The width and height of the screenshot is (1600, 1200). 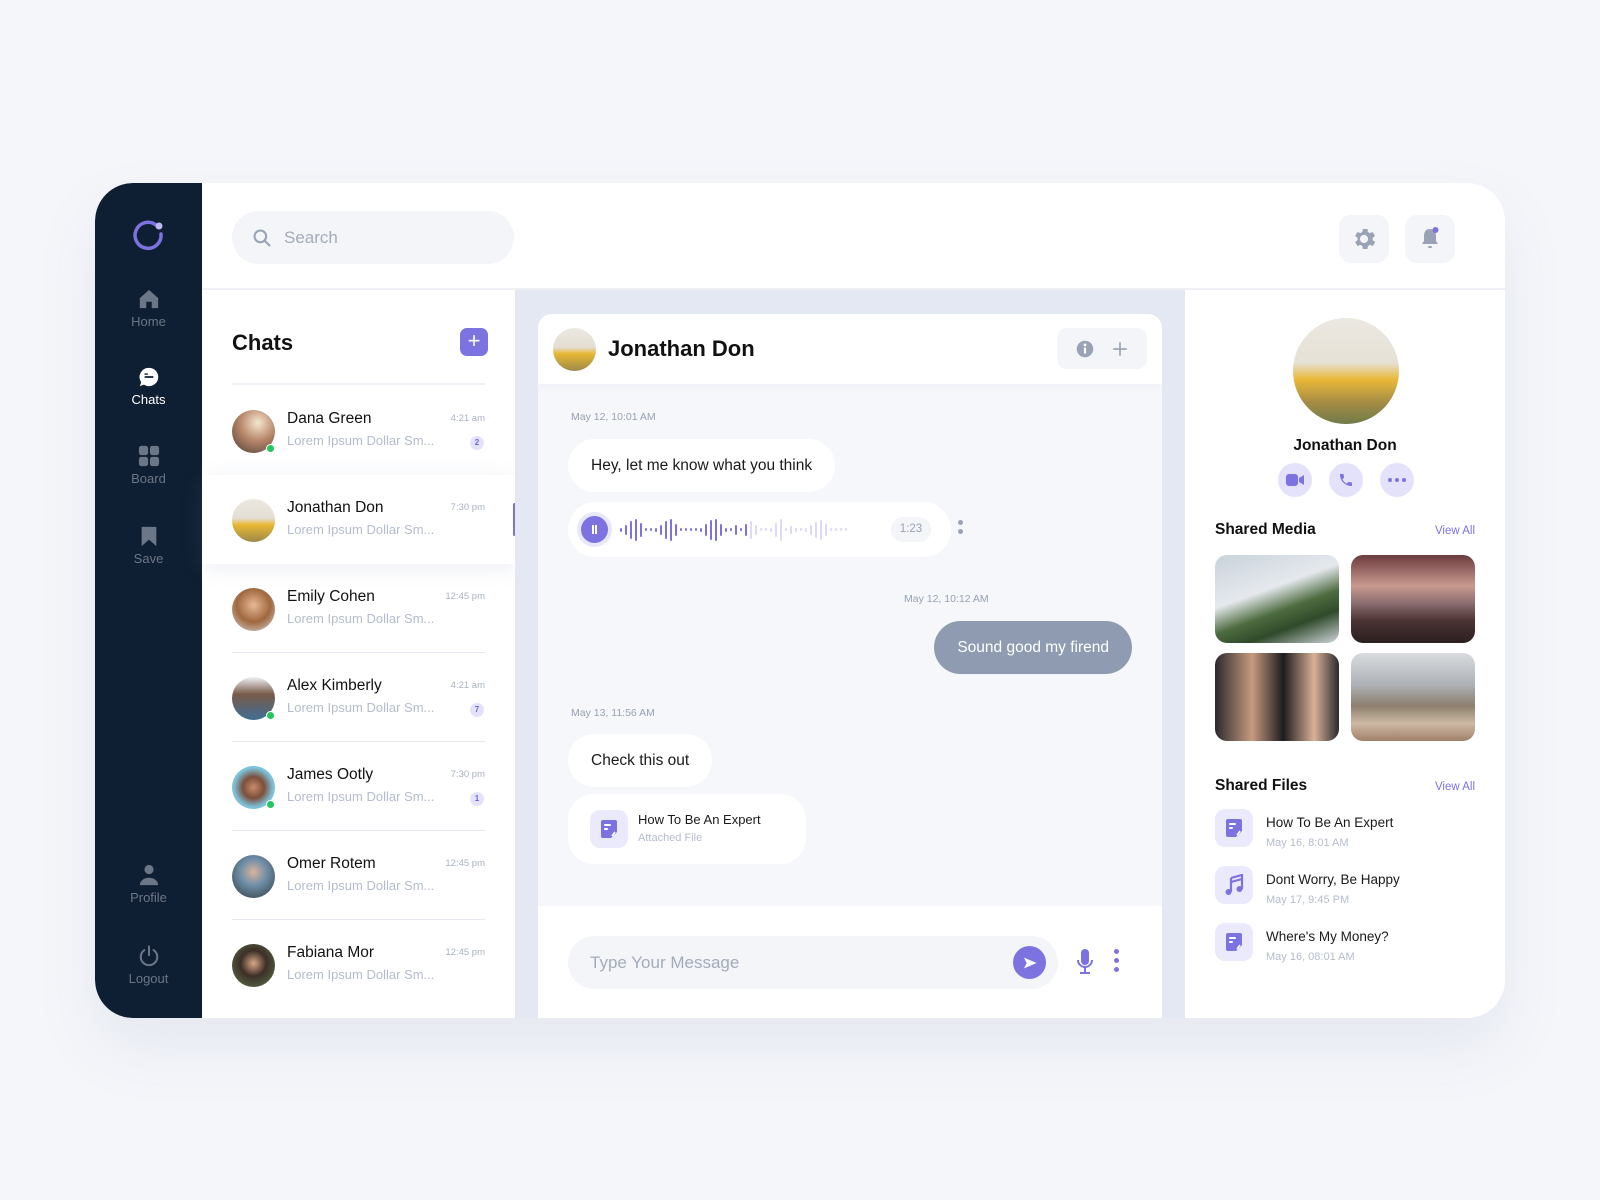 I want to click on search-box, so click(x=373, y=237).